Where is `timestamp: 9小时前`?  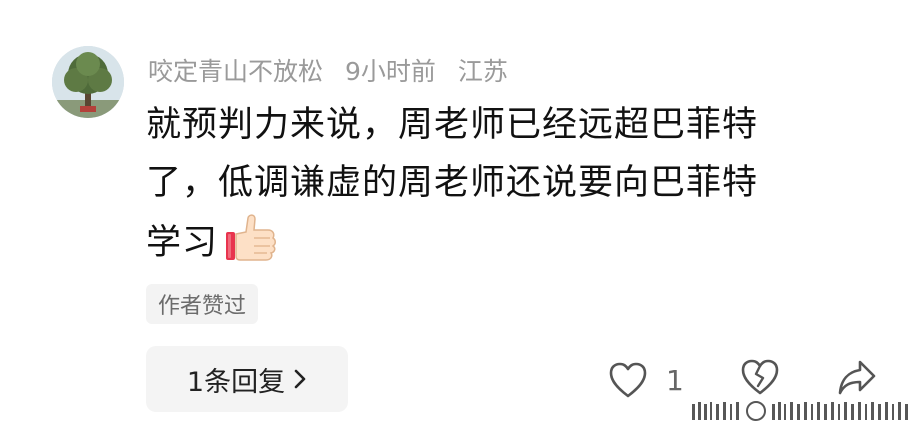 timestamp: 9小时前 is located at coordinates (390, 71).